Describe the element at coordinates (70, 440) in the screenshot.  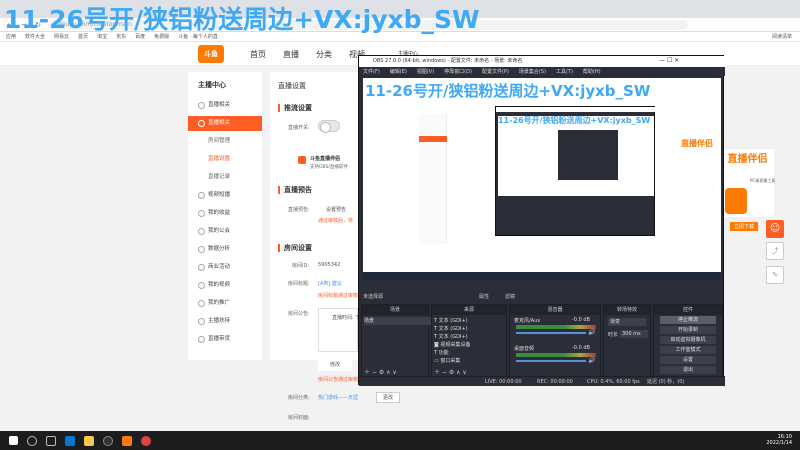
I see `edge-icon` at that location.